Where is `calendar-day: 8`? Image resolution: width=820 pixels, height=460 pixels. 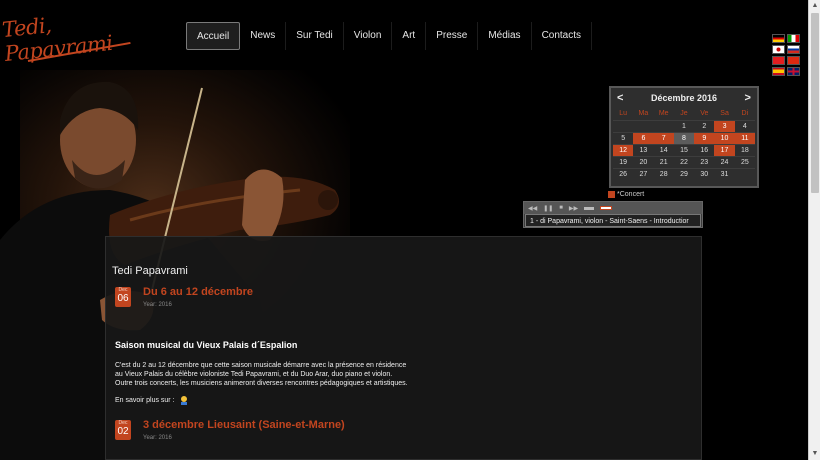 calendar-day: 8 is located at coordinates (684, 138).